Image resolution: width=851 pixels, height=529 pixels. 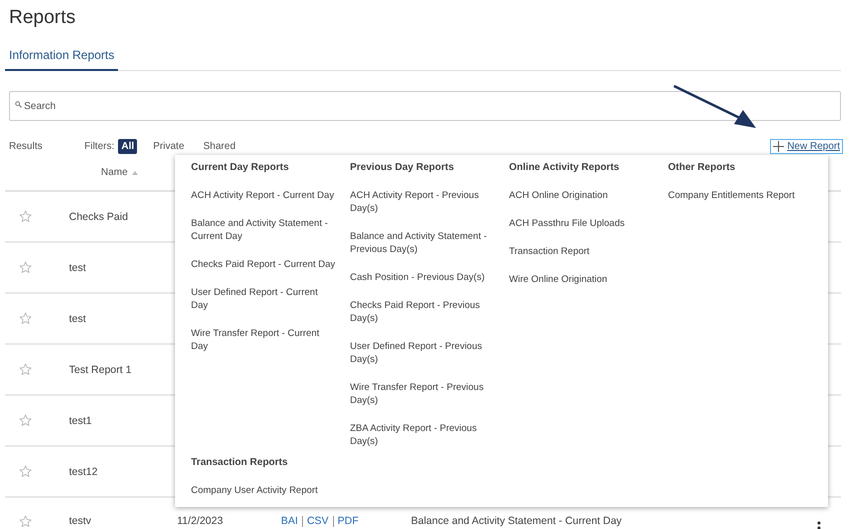 I want to click on menu-item: ACH Activity Report - Previous Day(s), so click(x=423, y=202).